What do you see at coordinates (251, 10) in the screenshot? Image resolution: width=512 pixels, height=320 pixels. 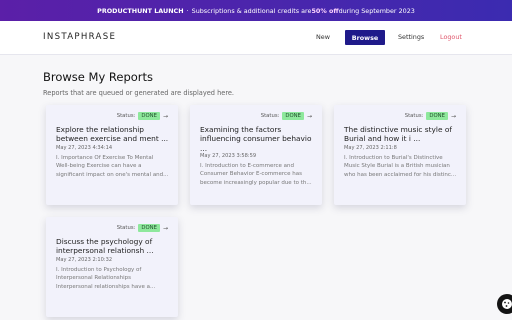 I see `banner-text-before: Subscriptions & additional credits are` at bounding box center [251, 10].